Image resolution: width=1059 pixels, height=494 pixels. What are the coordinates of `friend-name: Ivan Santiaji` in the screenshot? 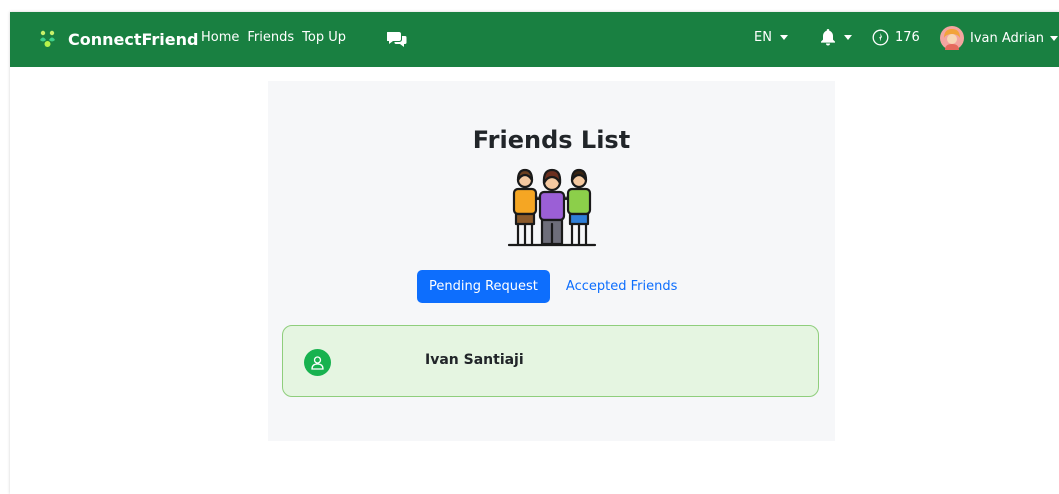 It's located at (474, 360).